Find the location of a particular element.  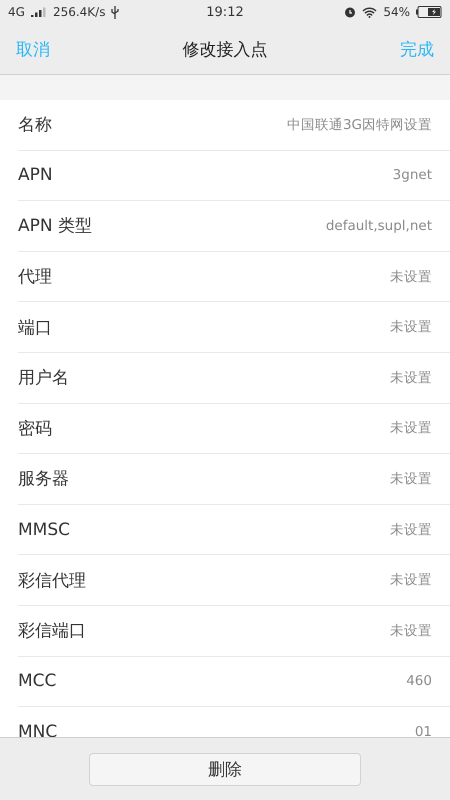

network-speed: 256.4K/s is located at coordinates (79, 12).